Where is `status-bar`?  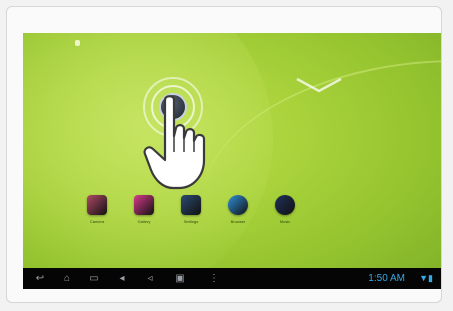
status-bar is located at coordinates (232, 42).